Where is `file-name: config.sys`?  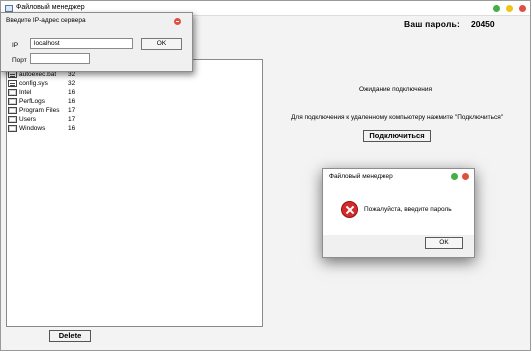
file-name: config.sys is located at coordinates (33, 83).